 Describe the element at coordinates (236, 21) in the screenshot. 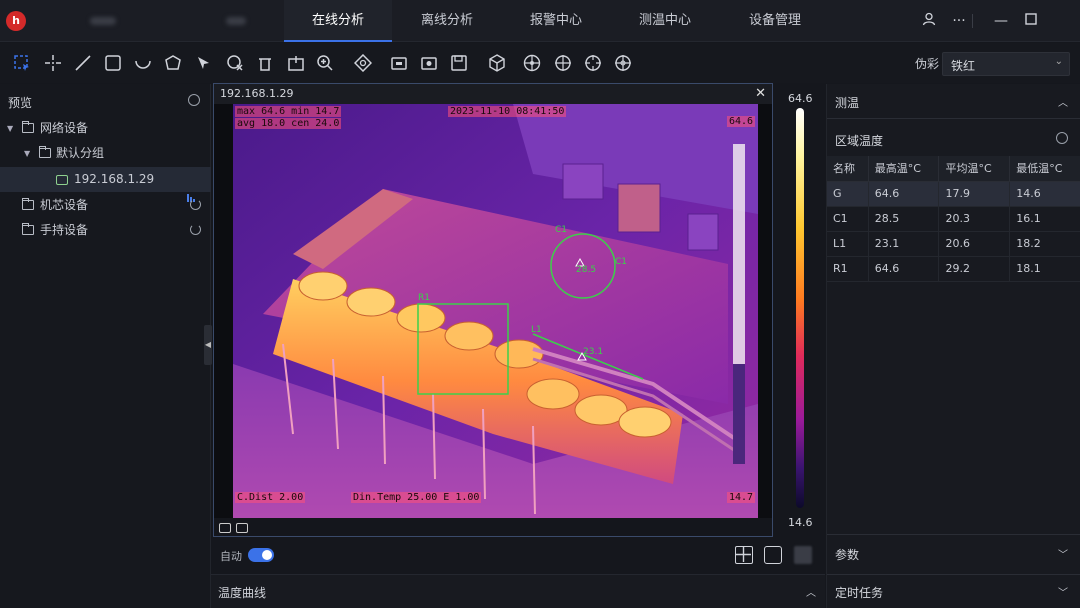

I see `blurred-text` at that location.